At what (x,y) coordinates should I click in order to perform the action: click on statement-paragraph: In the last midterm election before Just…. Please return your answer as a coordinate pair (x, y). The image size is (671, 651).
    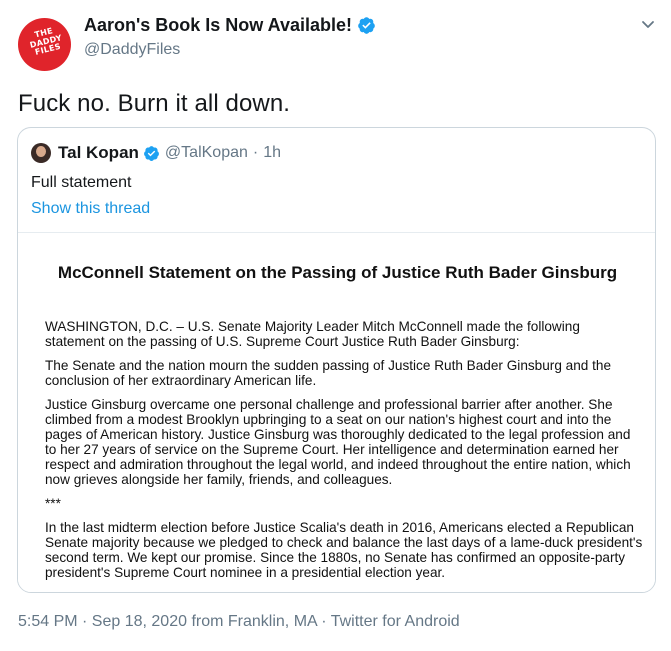
    Looking at the image, I should click on (344, 550).